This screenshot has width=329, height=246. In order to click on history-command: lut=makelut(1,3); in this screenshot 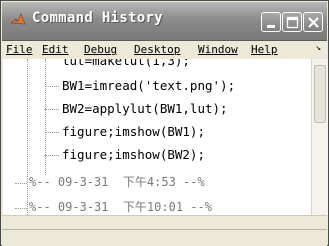, I will do `click(126, 63)`.